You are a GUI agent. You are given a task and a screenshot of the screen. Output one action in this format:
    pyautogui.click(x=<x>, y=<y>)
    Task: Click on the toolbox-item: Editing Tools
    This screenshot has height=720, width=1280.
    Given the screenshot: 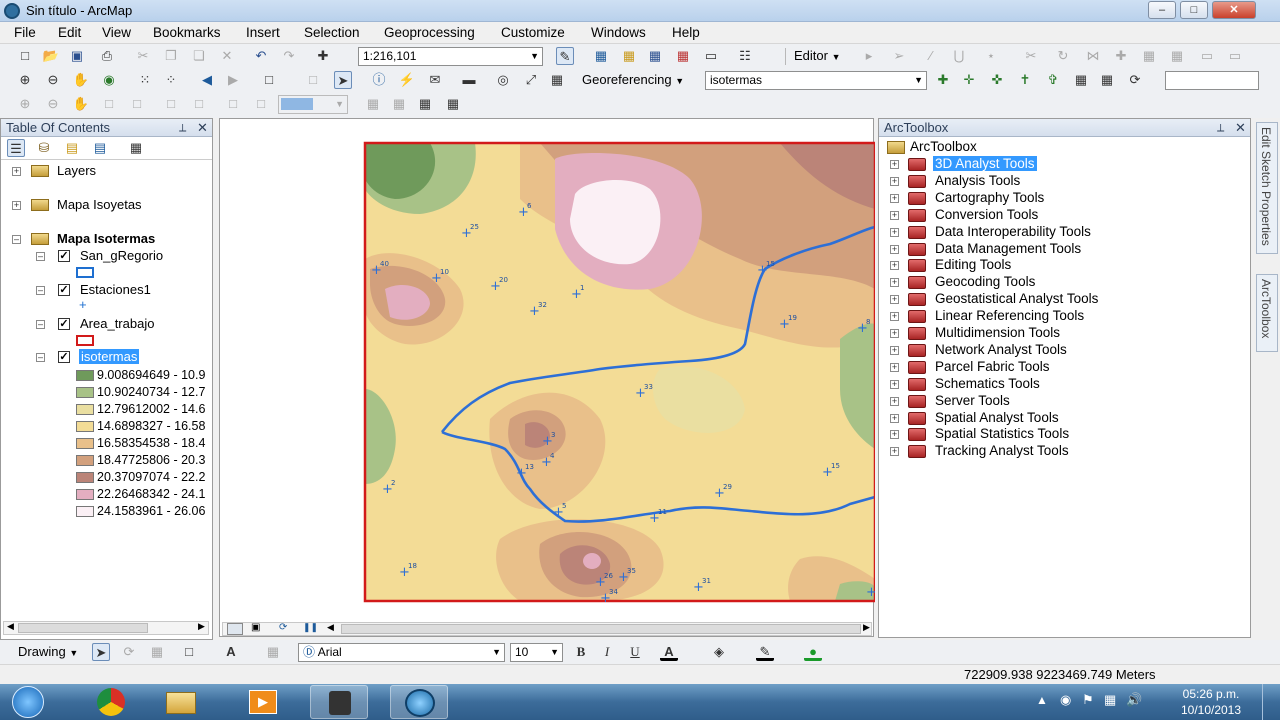 What is the action you would take?
    pyautogui.click(x=973, y=264)
    